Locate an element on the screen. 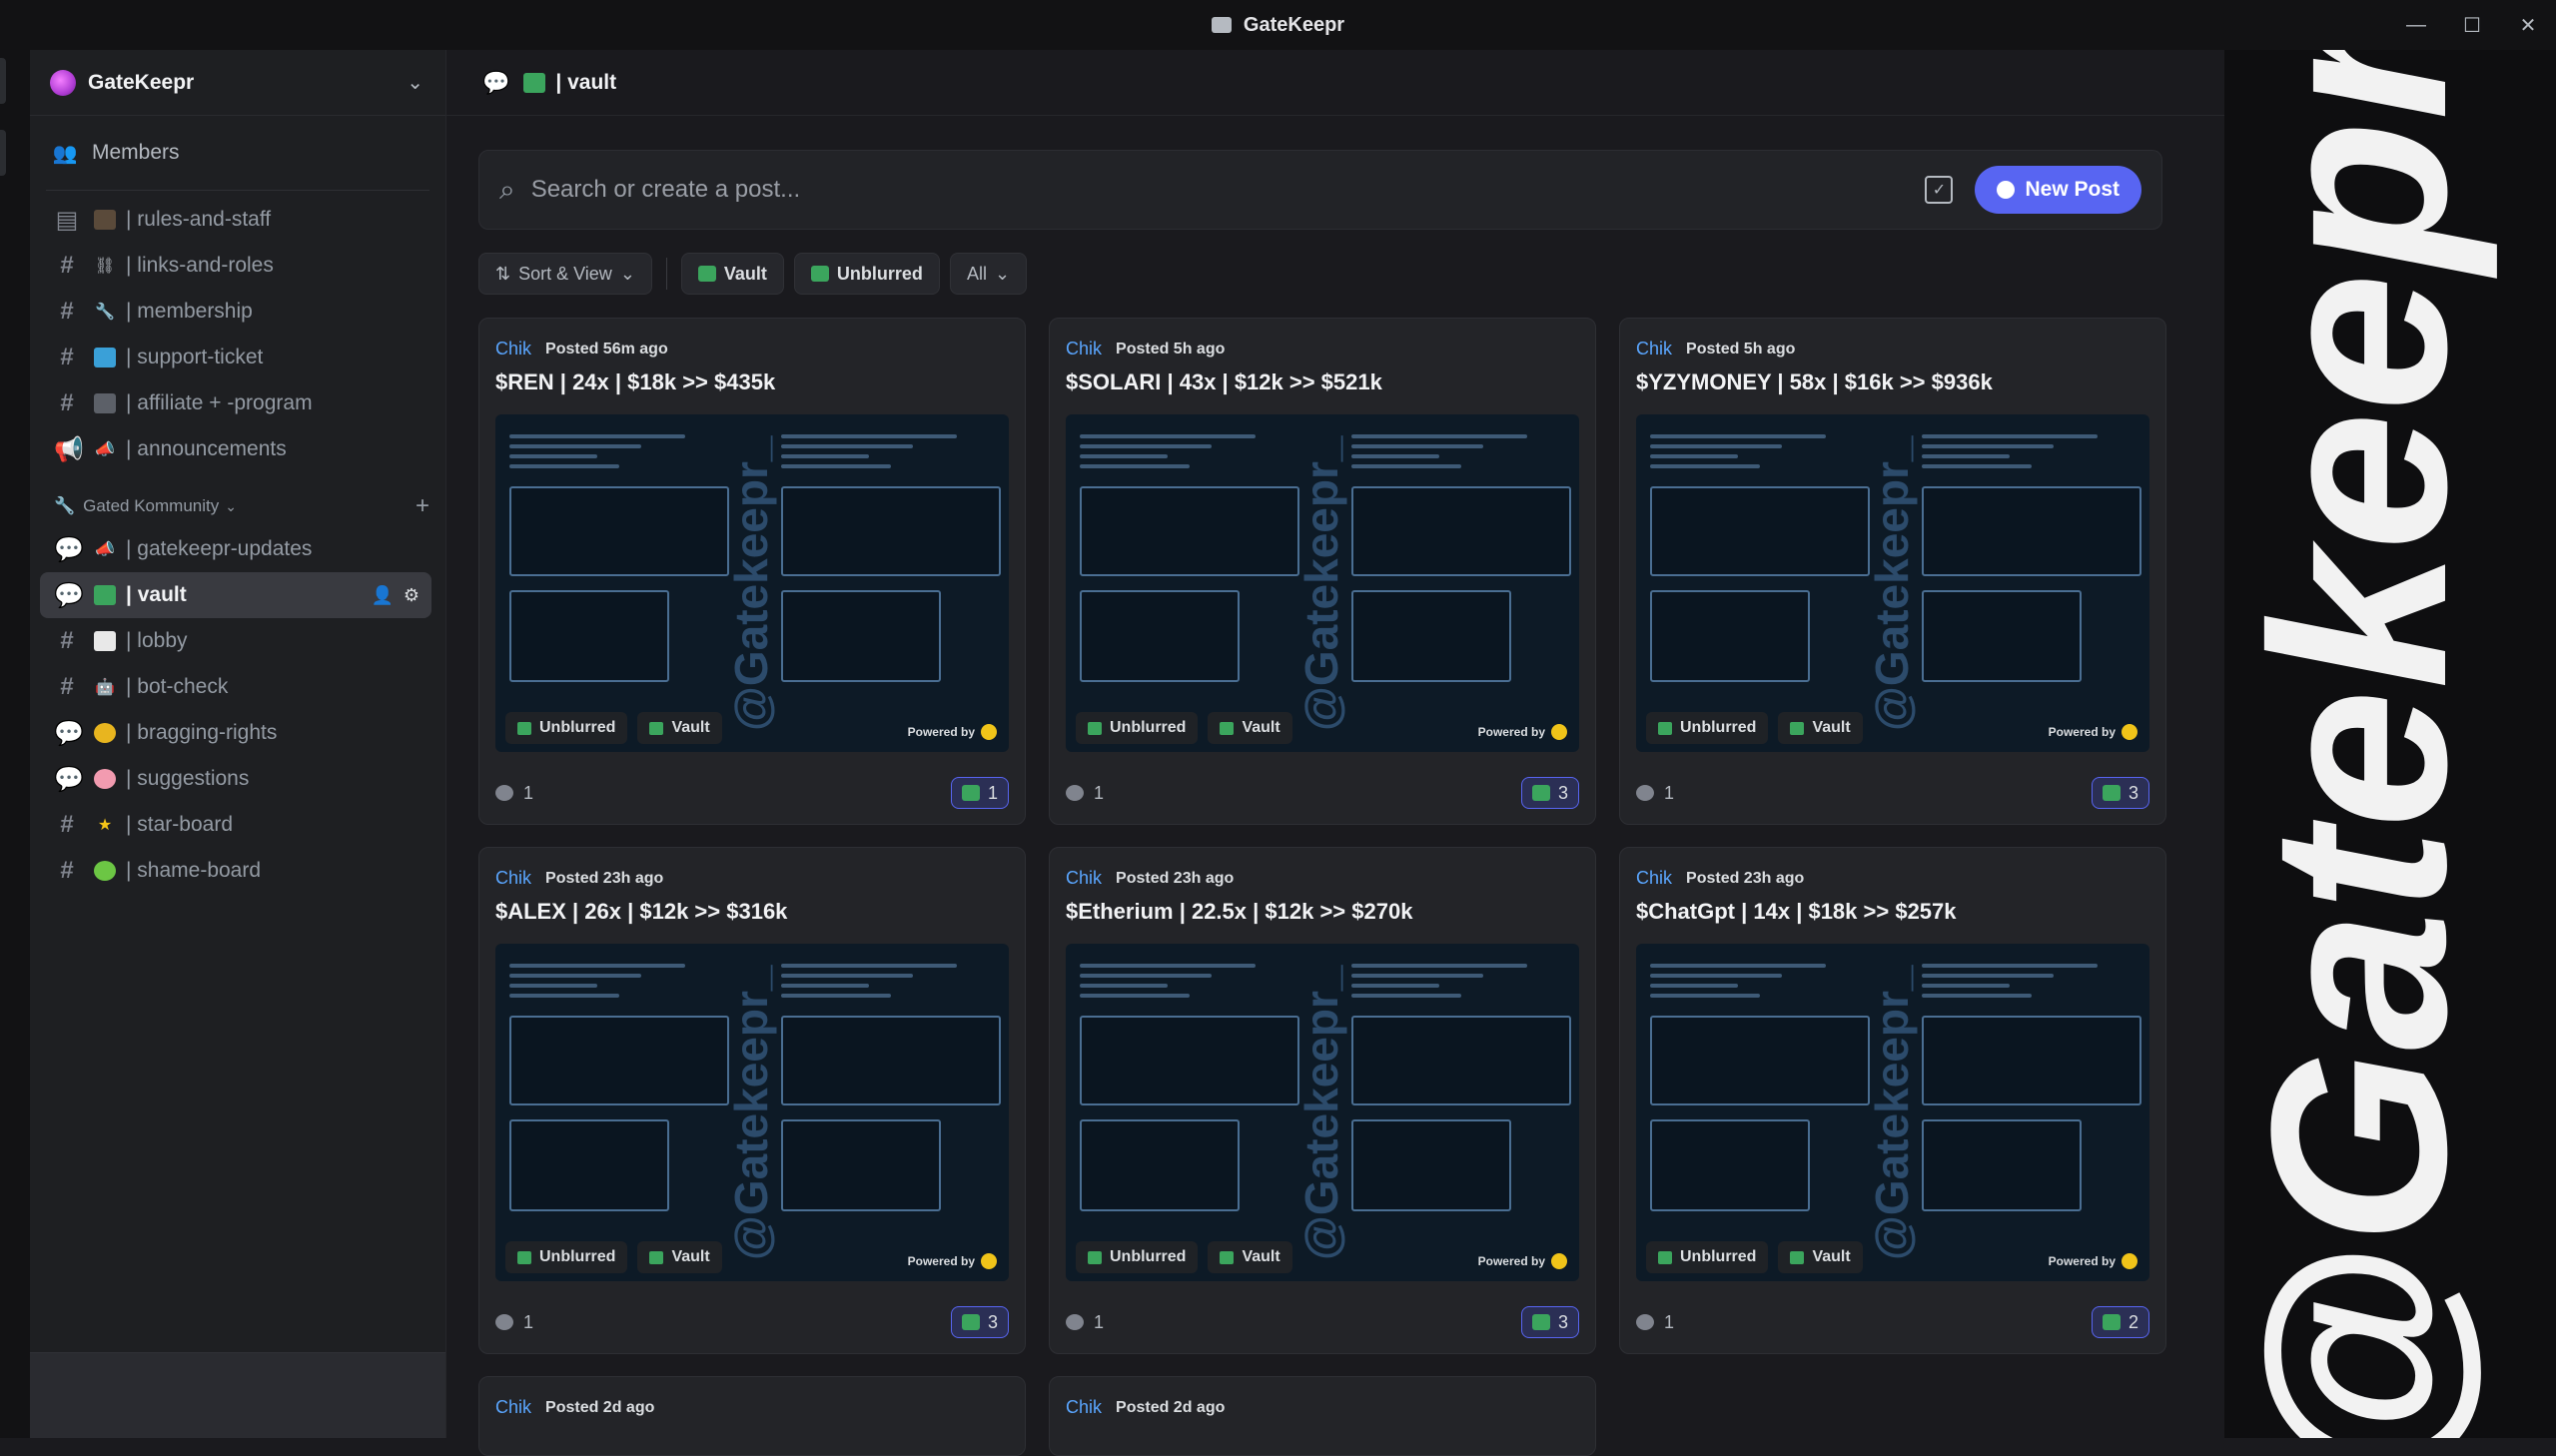 The width and height of the screenshot is (2556, 1456). tag-filter-vault: Vault is located at coordinates (732, 274).